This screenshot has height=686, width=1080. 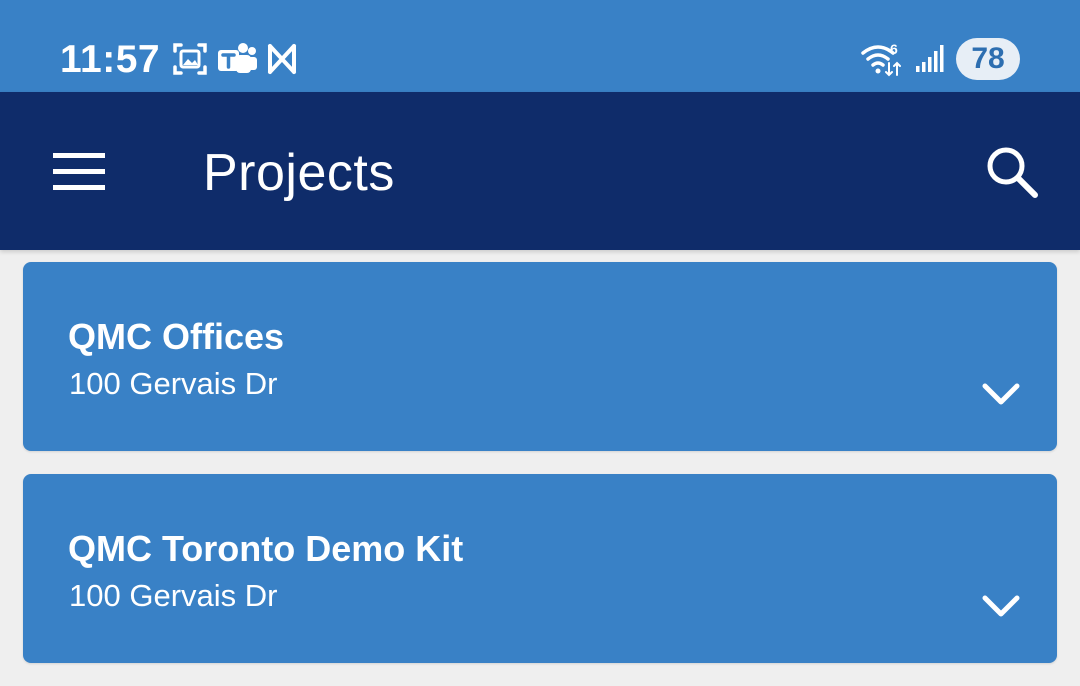 I want to click on cellular-signal-icon, so click(x=929, y=59).